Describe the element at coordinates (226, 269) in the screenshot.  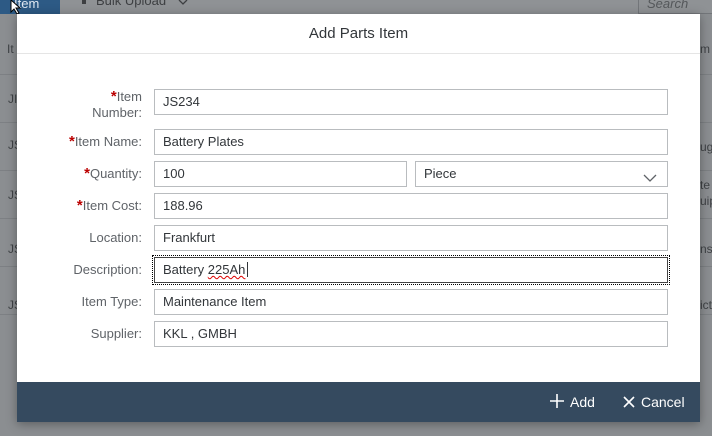
I see `spellcheck-word: 225Ah` at that location.